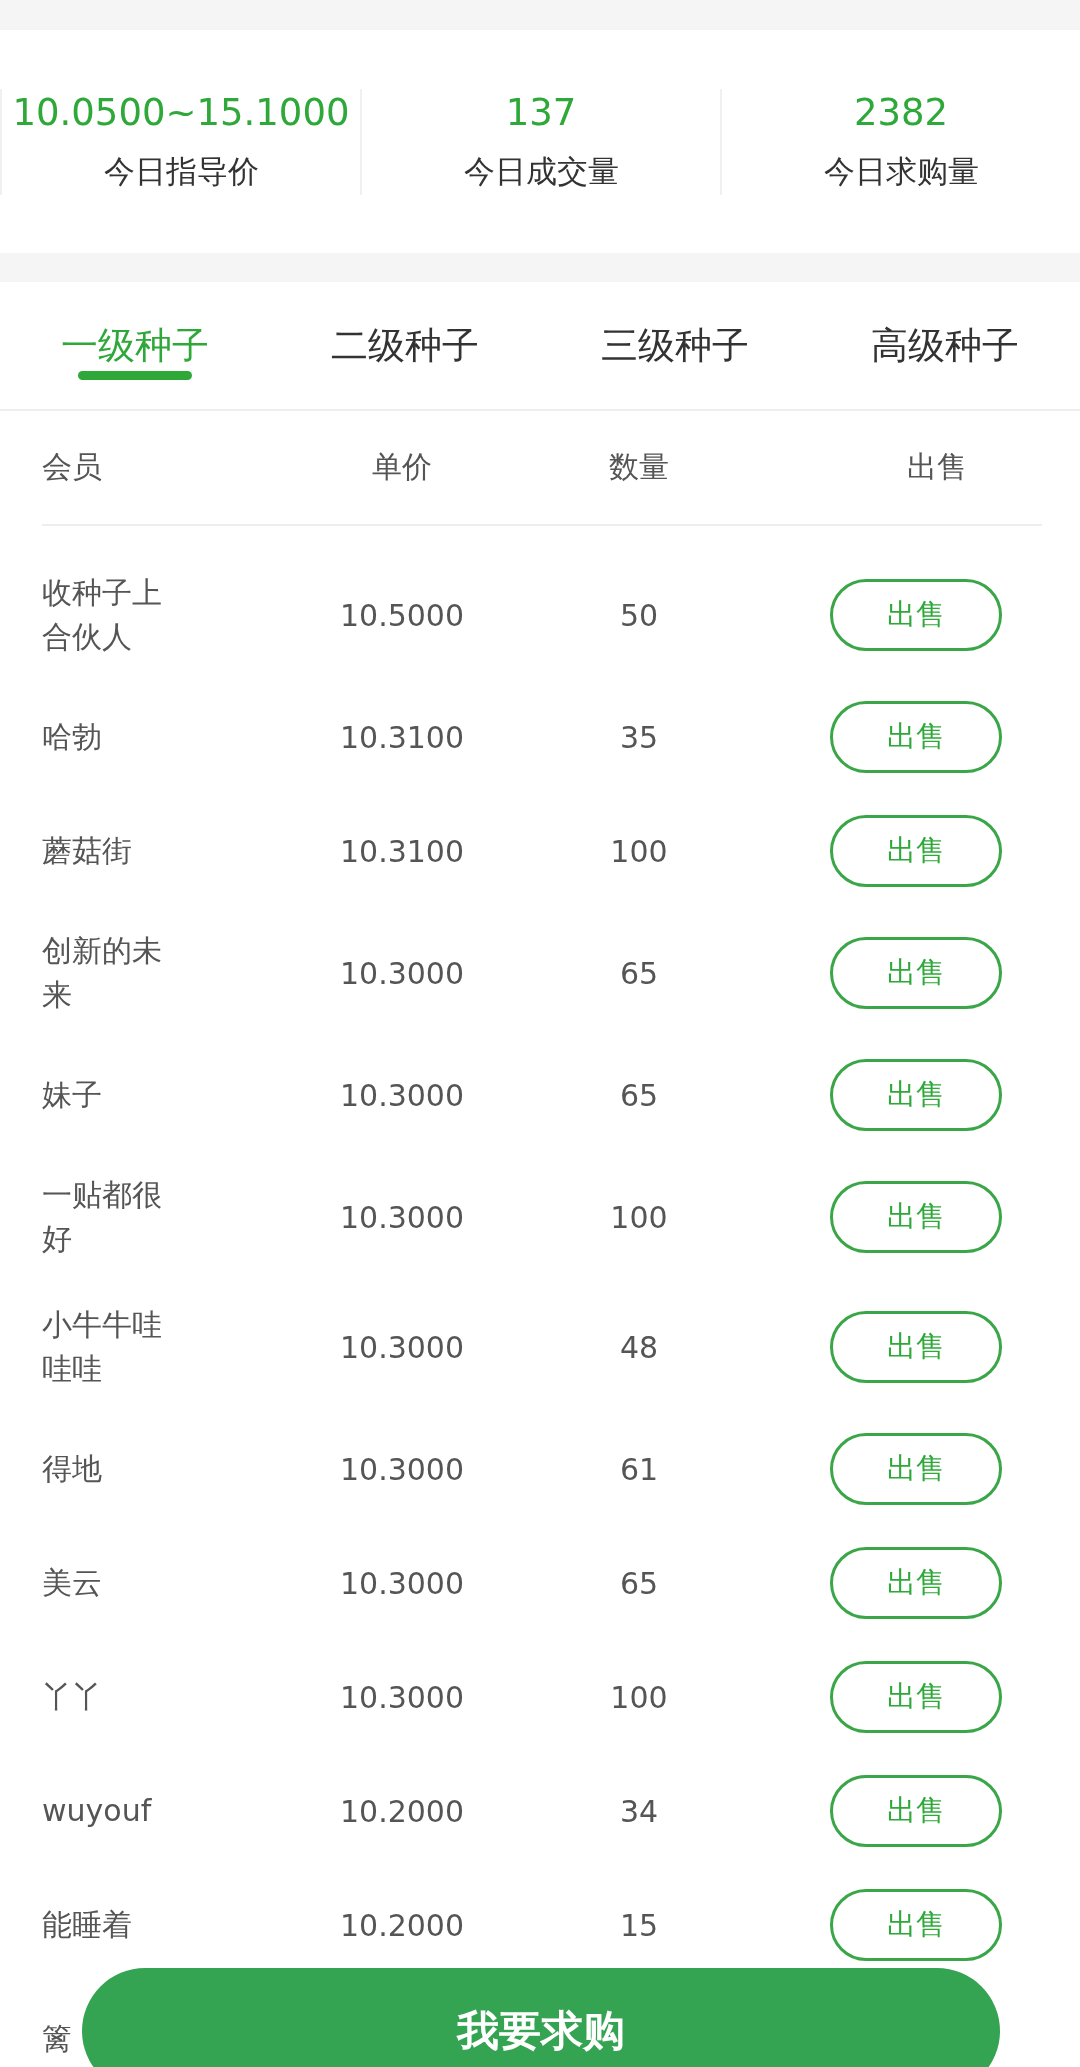 This screenshot has height=2067, width=1080. I want to click on member-name: wuyouf, so click(97, 1811).